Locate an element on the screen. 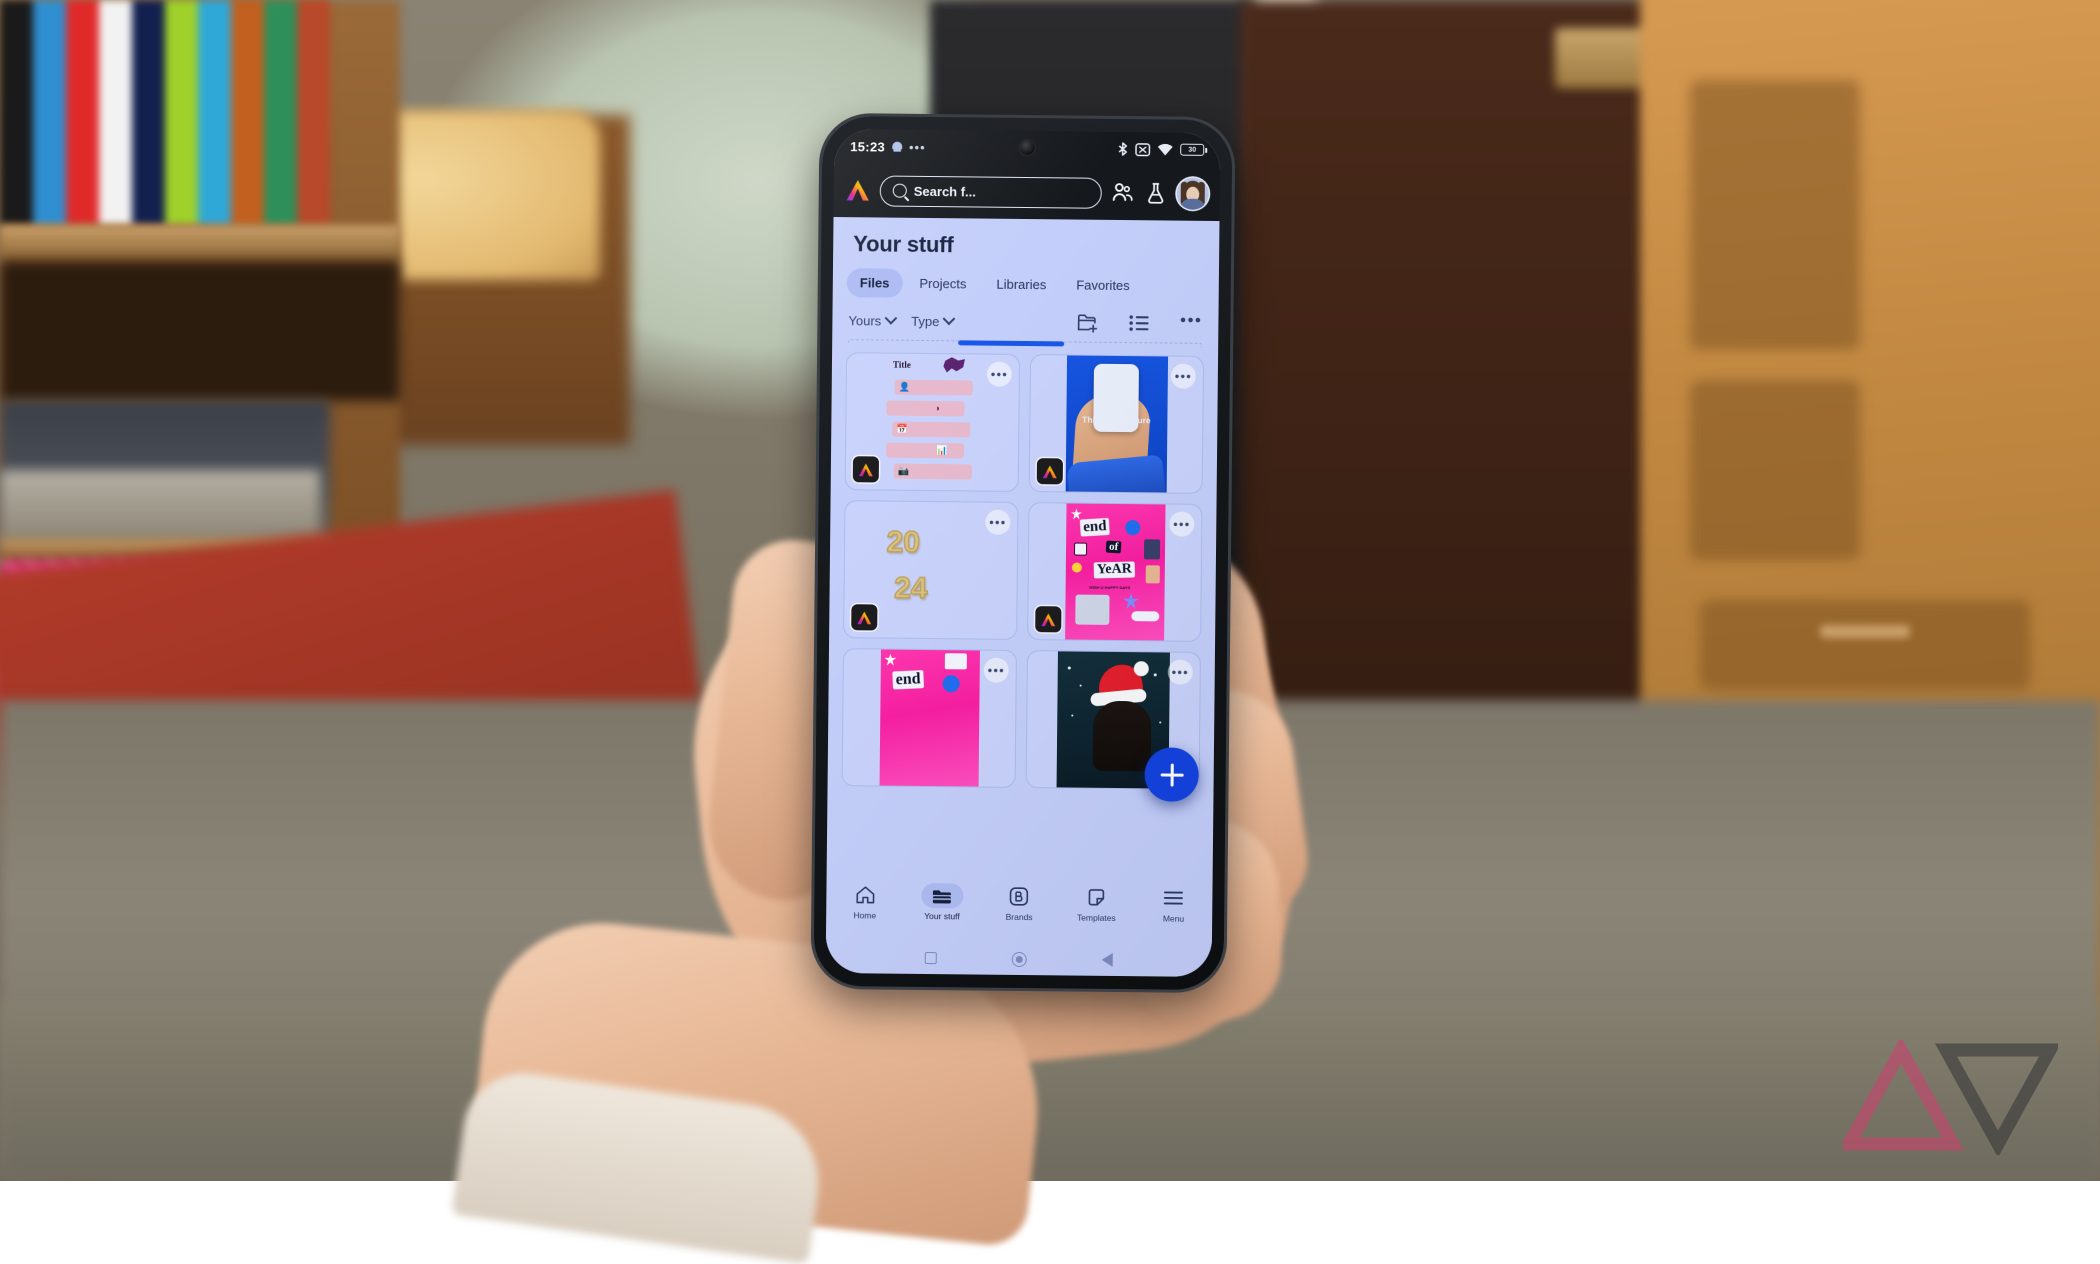 This screenshot has width=2100, height=1264. status-bar-left: 15:23 ••• is located at coordinates (888, 147).